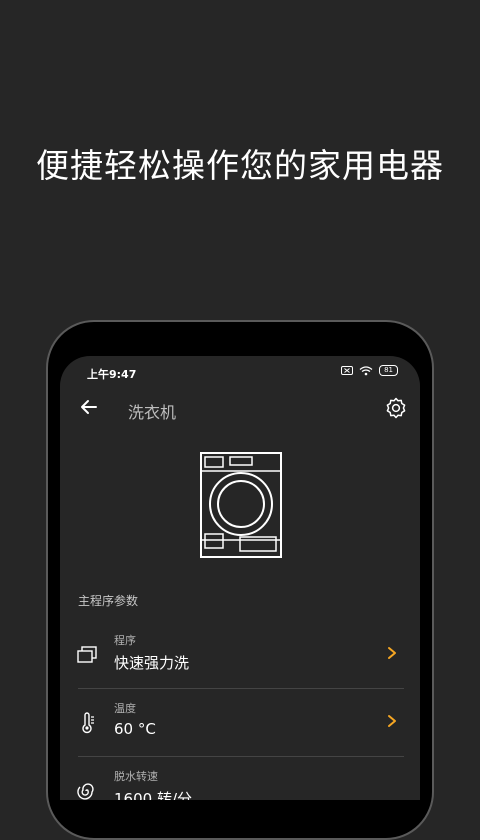 The image size is (480, 840). What do you see at coordinates (136, 776) in the screenshot?
I see `param-label: 脱水转速` at bounding box center [136, 776].